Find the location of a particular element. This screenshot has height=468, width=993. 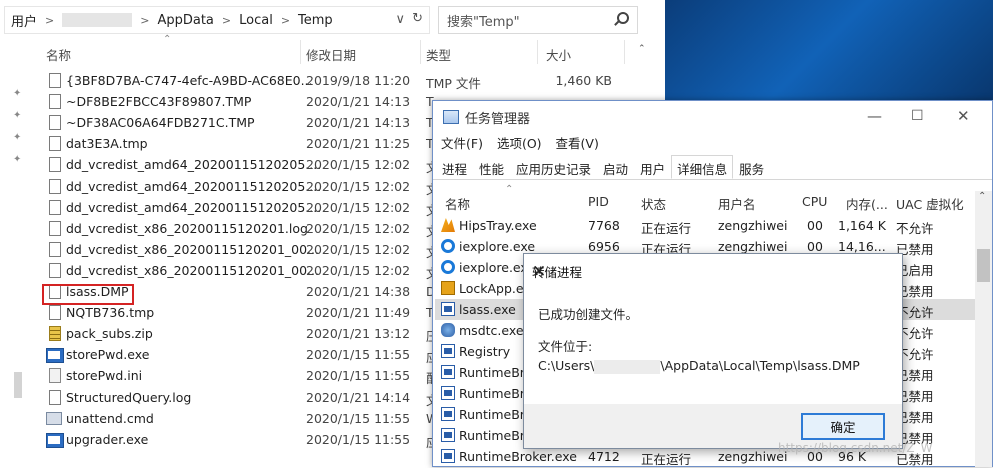

scrollbar-thumb is located at coordinates (983, 265).